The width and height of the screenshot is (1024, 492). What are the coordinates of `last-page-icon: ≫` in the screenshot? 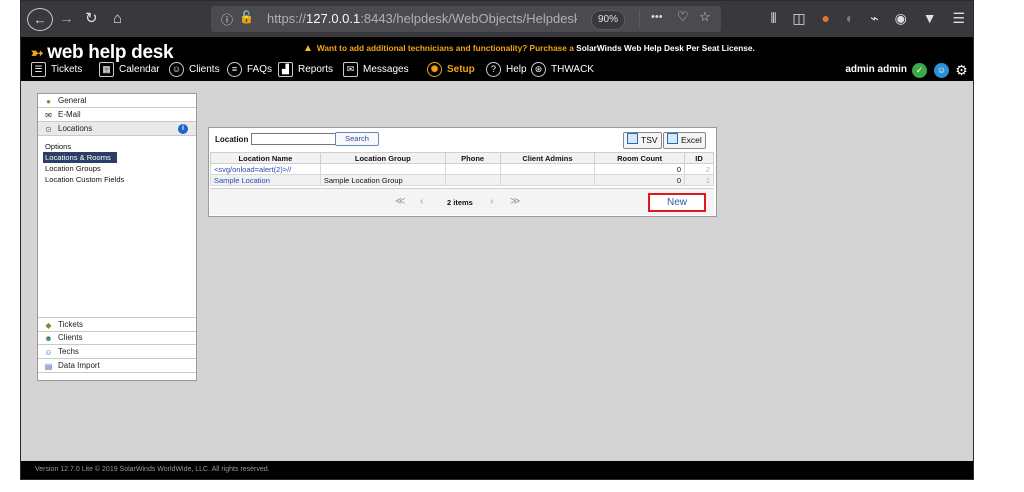 It's located at (515, 201).